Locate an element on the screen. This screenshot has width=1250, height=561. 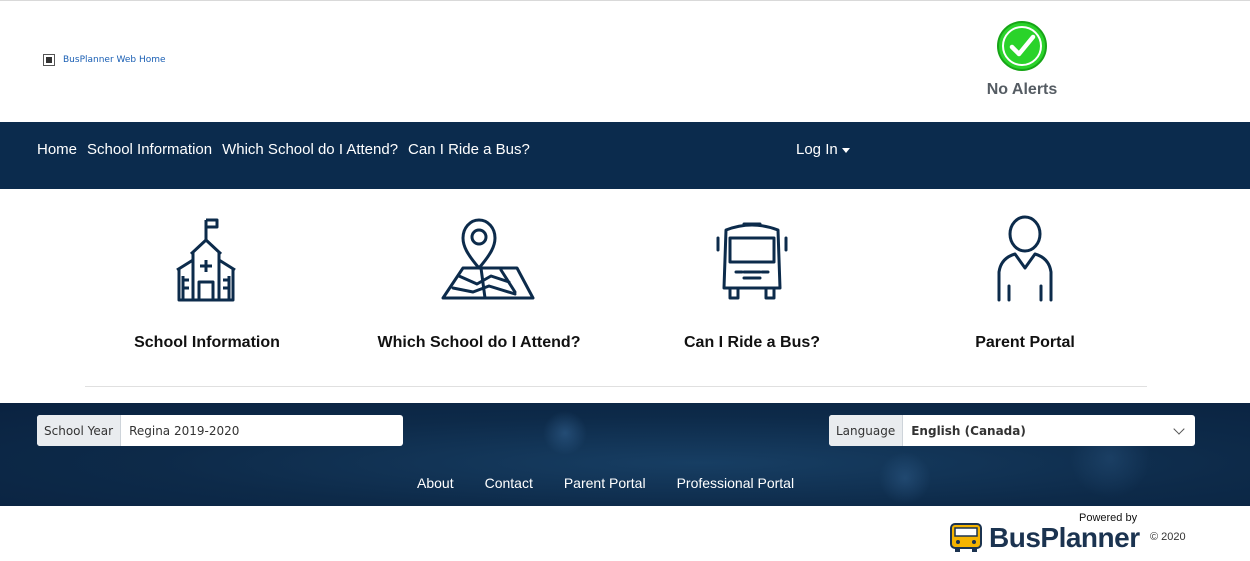
tile-can-i-ride: Can I Ride a Bus? is located at coordinates (752, 280).